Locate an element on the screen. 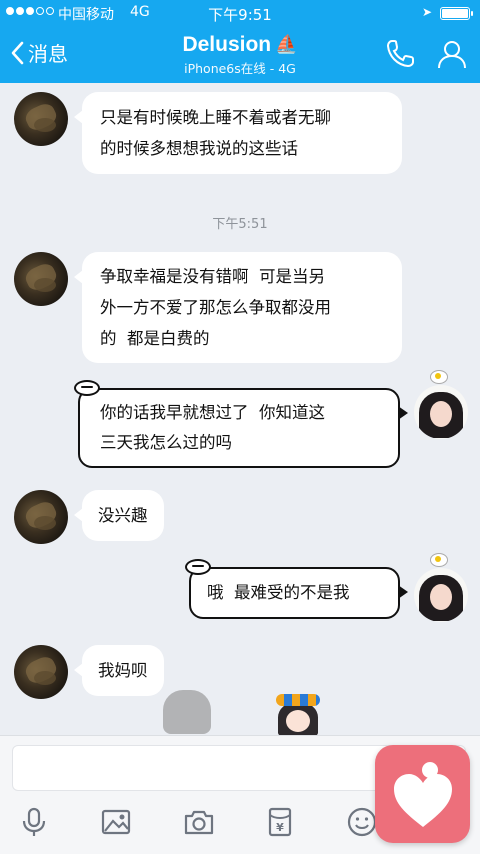  message-bubble: 只是有时候晚上睡不着或者无聊 的时候多想想我说的这些话 is located at coordinates (238, 133).